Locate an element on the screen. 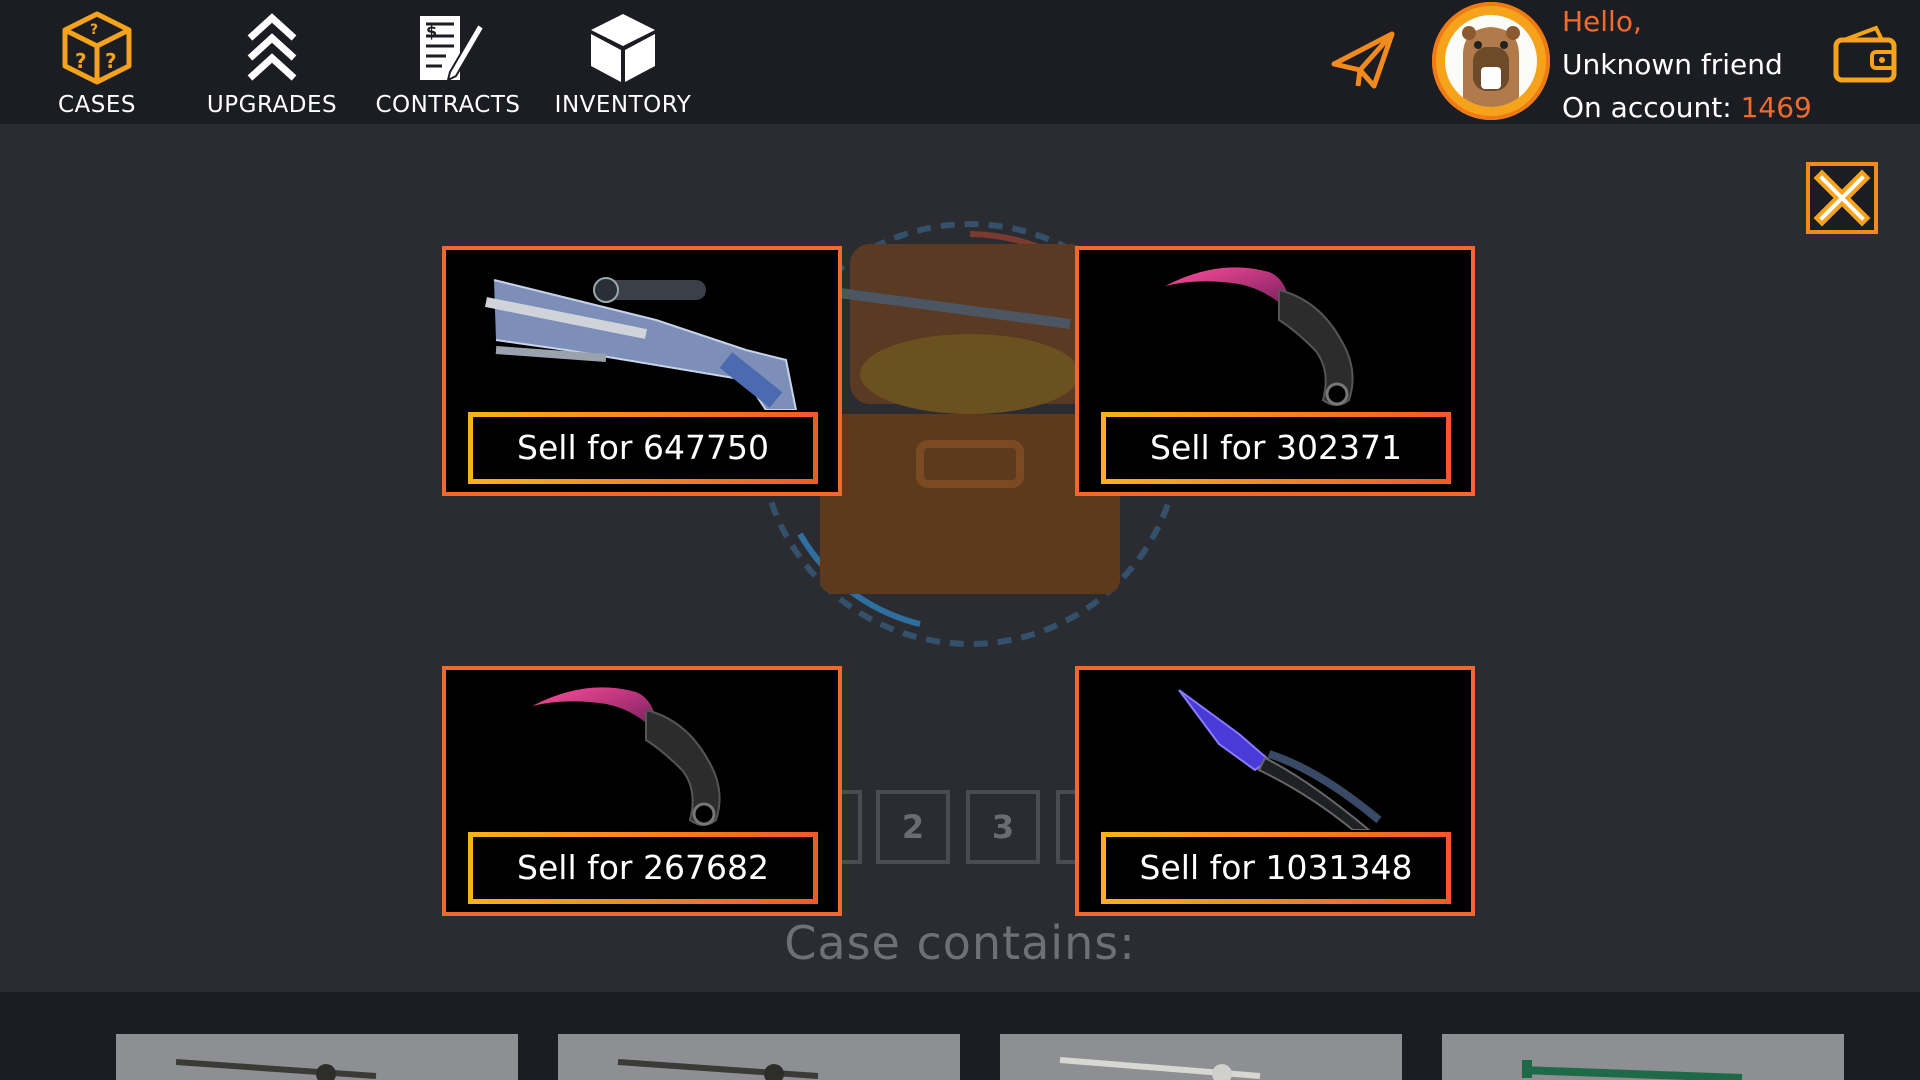 This screenshot has width=1920, height=1080. drop-card: Sell for 302371 is located at coordinates (1275, 371).